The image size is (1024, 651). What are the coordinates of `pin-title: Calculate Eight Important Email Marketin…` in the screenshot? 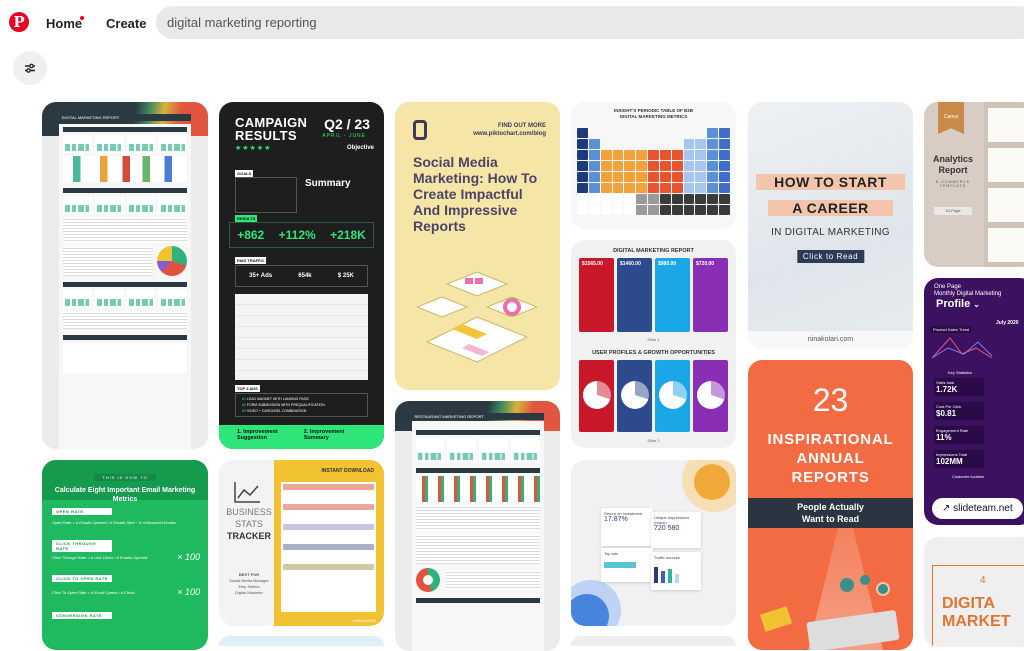 It's located at (125, 495).